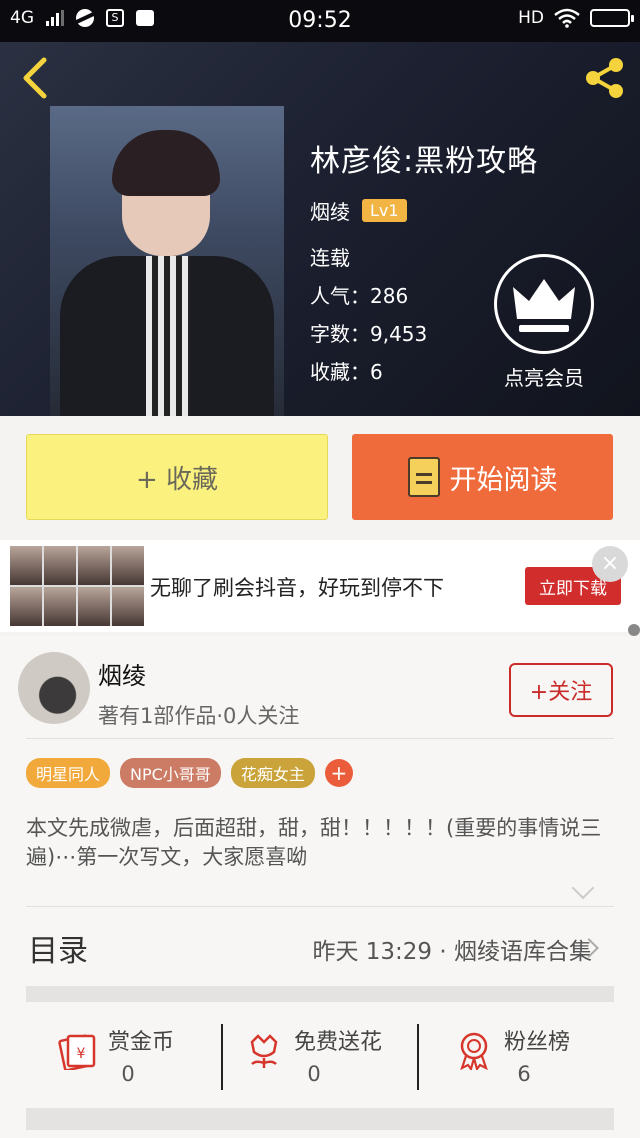 This screenshot has width=640, height=1138. Describe the element at coordinates (158, 1059) in the screenshot. I see `reward-coins-item: ¥ 赏金币 0` at that location.